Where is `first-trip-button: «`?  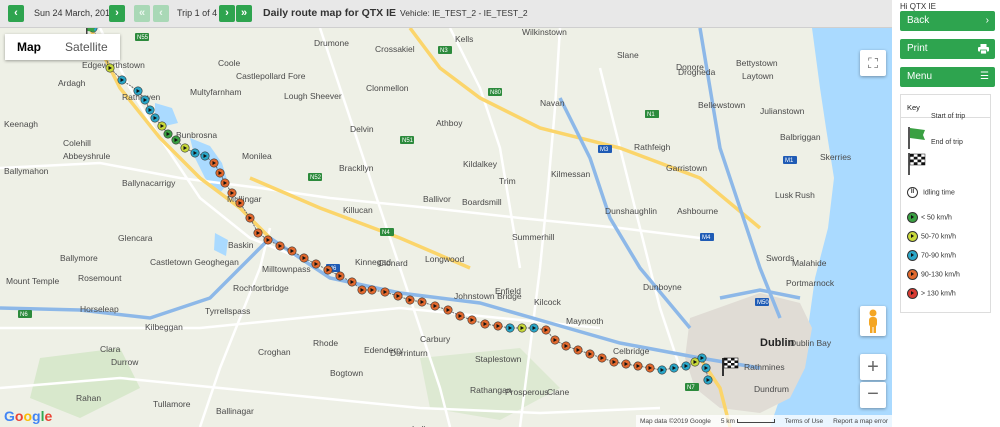 first-trip-button: « is located at coordinates (142, 13).